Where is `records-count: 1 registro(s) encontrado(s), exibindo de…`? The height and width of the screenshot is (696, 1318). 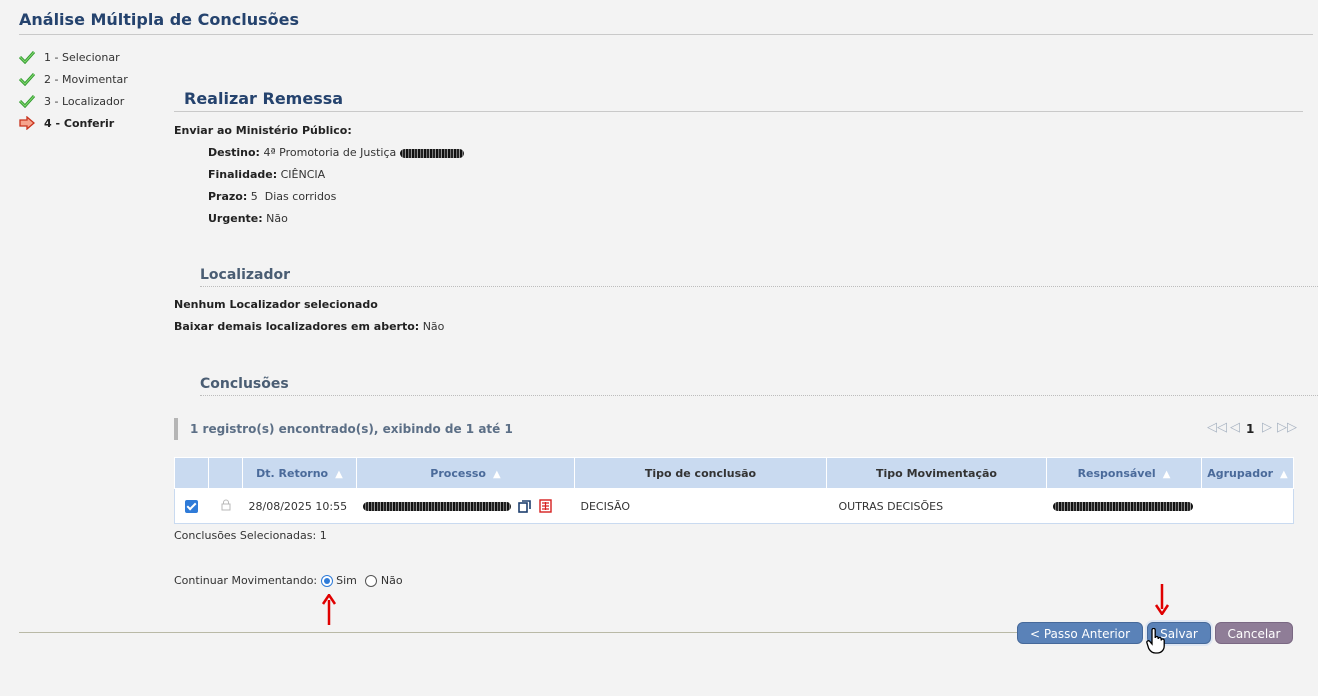
records-count: 1 registro(s) encontrado(s), exibindo de… is located at coordinates (351, 429).